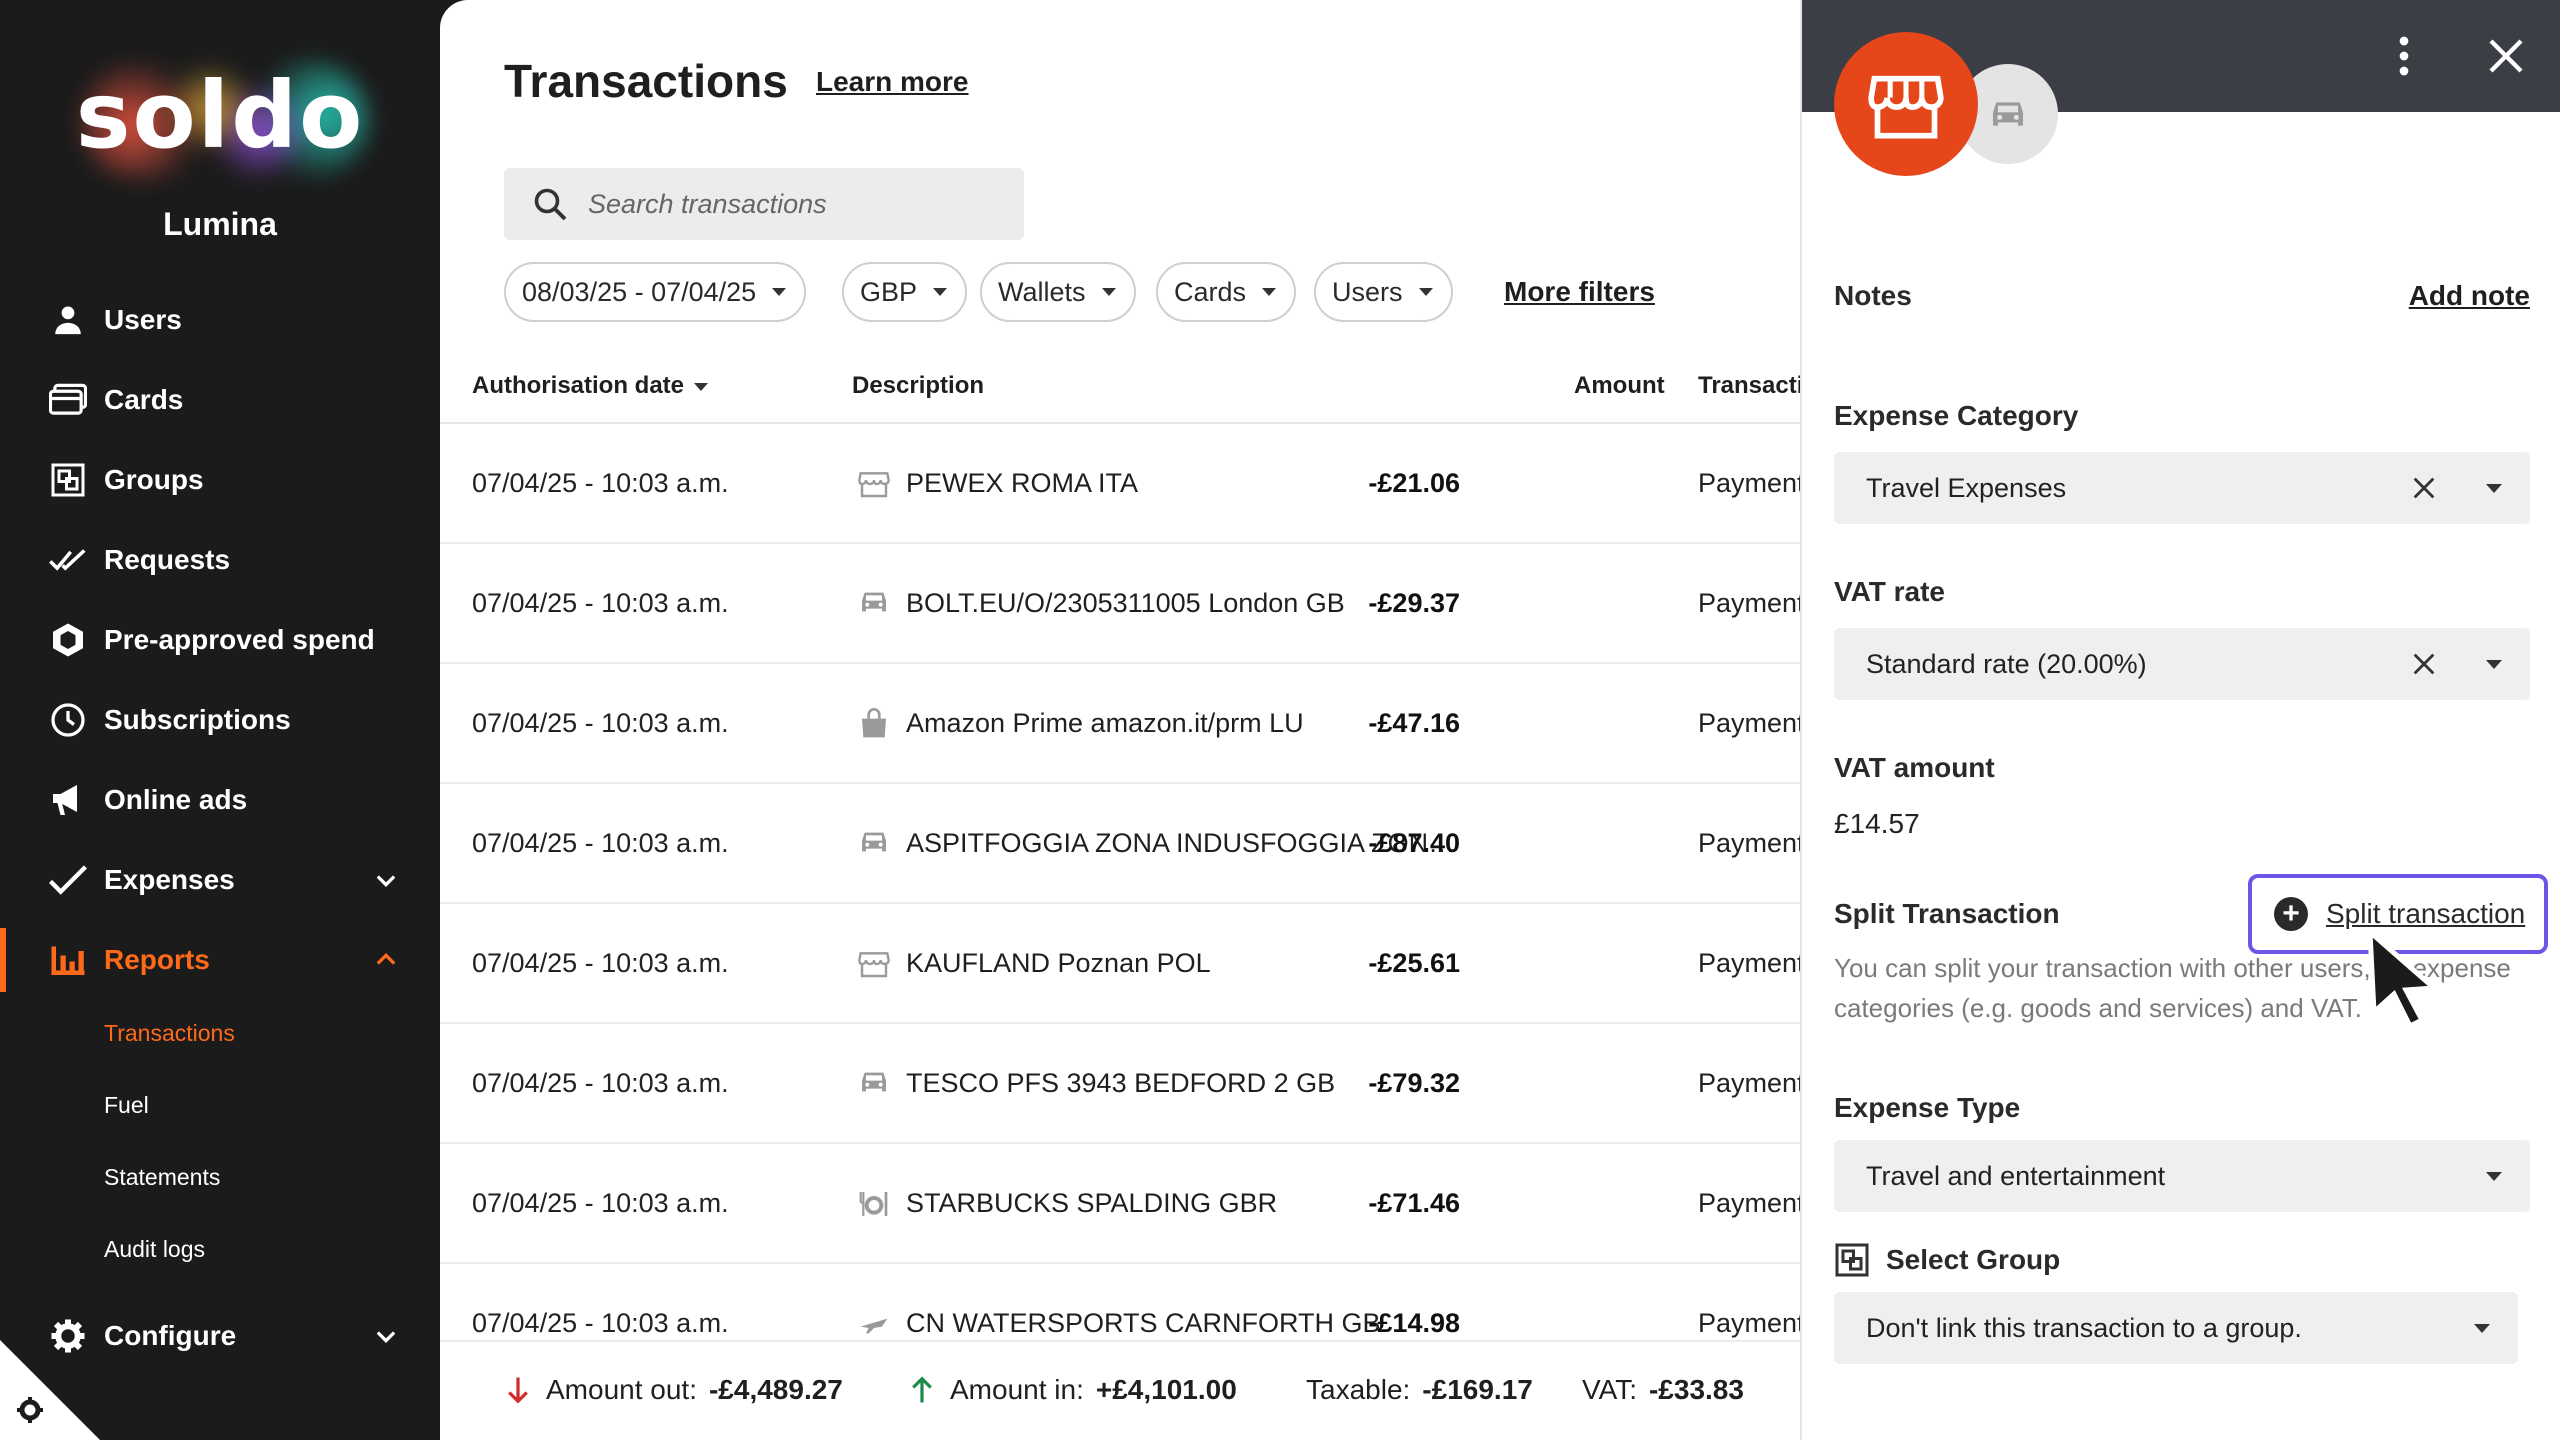  What do you see at coordinates (874, 724) in the screenshot?
I see `shopping-bag-icon` at bounding box center [874, 724].